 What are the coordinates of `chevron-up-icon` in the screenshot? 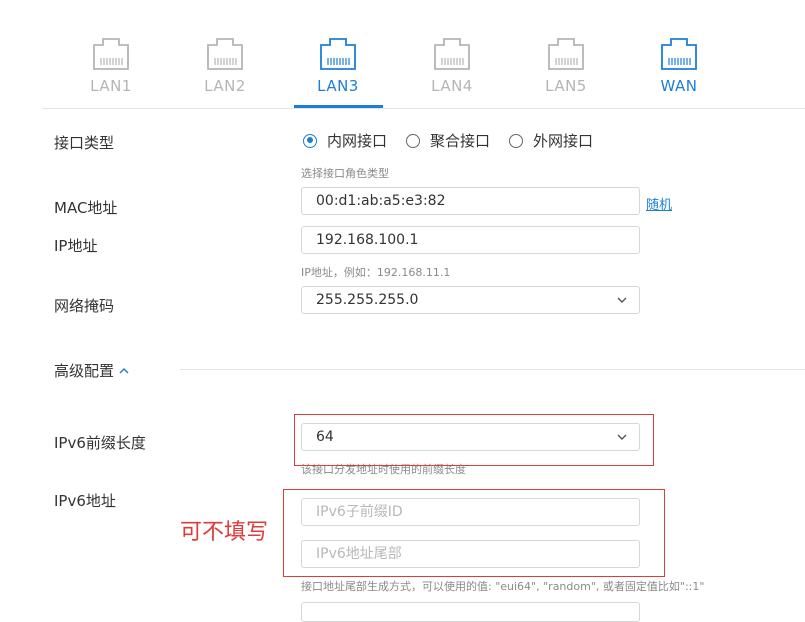 It's located at (124, 370).